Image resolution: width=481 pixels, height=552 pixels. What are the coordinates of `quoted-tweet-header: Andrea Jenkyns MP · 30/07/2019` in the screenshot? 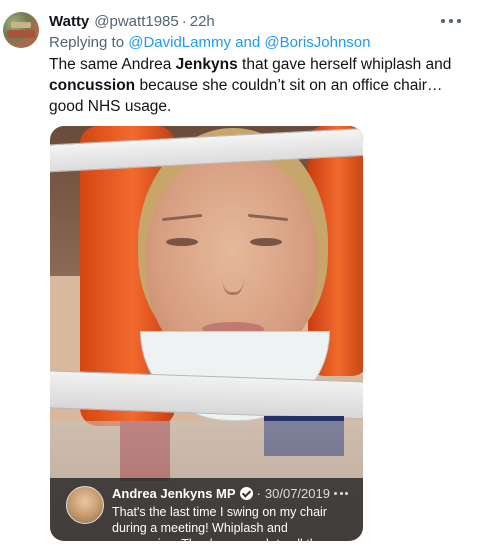 It's located at (221, 493).